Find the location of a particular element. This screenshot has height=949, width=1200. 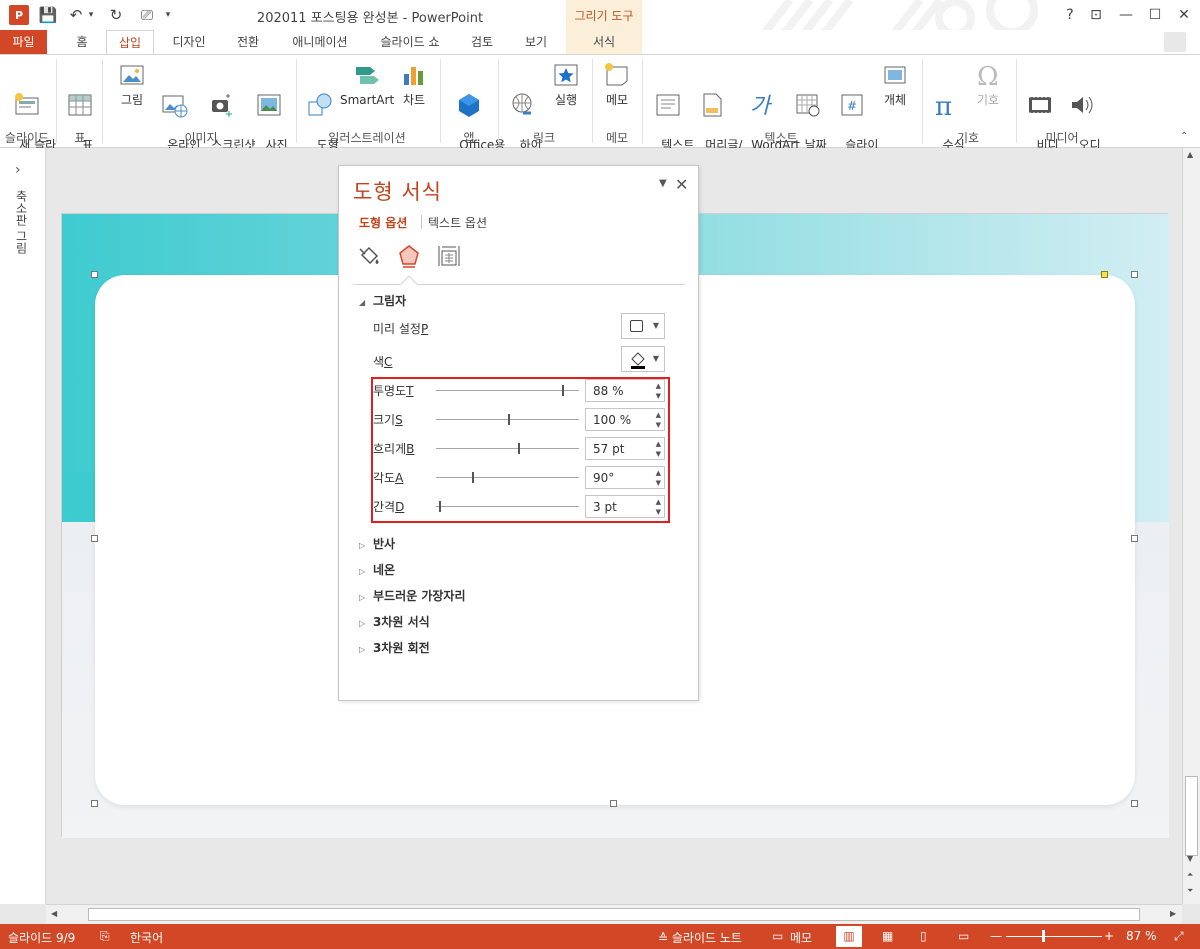

transparency-slider is located at coordinates (507, 390).